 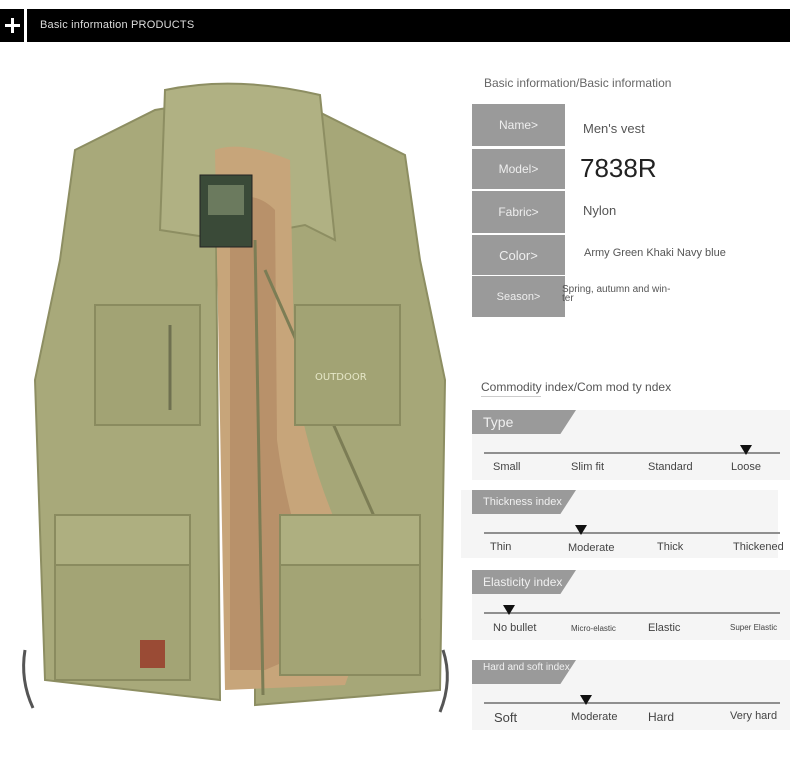 What do you see at coordinates (506, 717) in the screenshot?
I see `hardness-option-soft: Soft` at bounding box center [506, 717].